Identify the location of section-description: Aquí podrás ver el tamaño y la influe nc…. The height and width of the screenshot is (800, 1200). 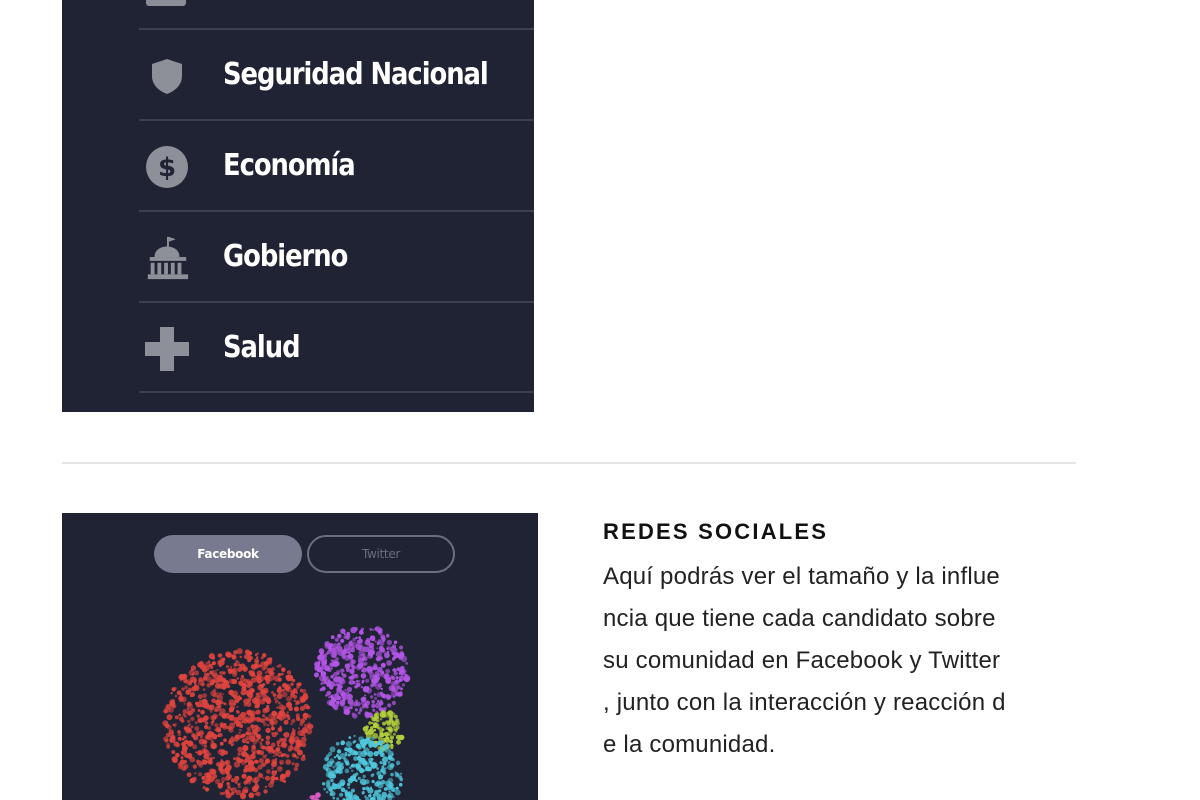
(843, 661).